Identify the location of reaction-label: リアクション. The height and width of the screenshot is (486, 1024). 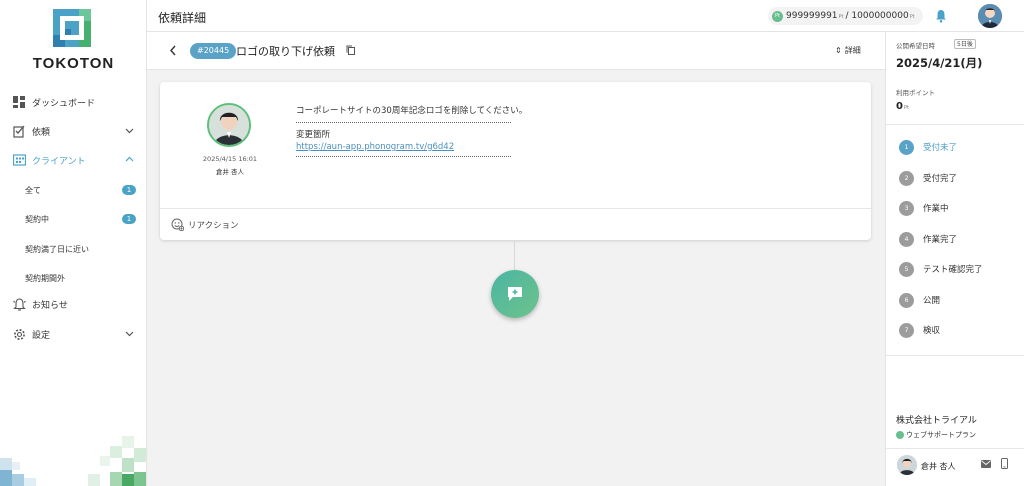
(213, 225).